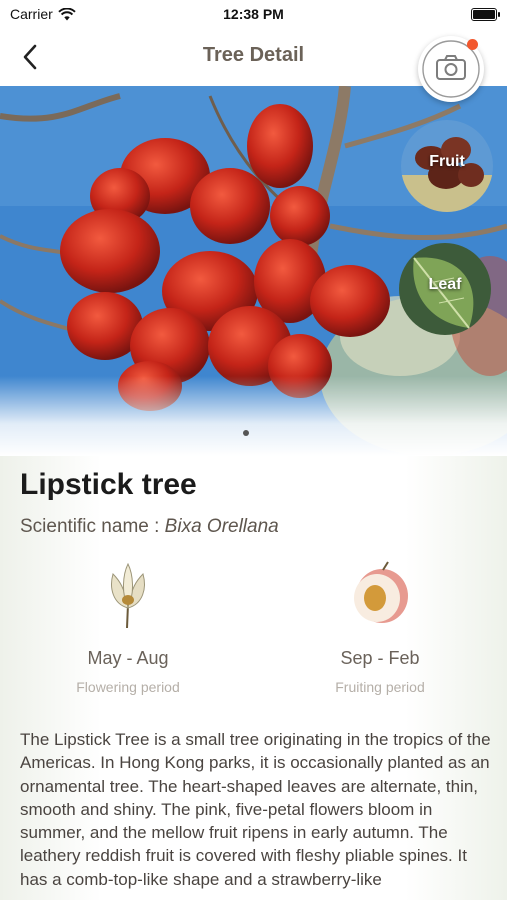 The width and height of the screenshot is (507, 900). I want to click on fruit-icon, so click(381, 595).